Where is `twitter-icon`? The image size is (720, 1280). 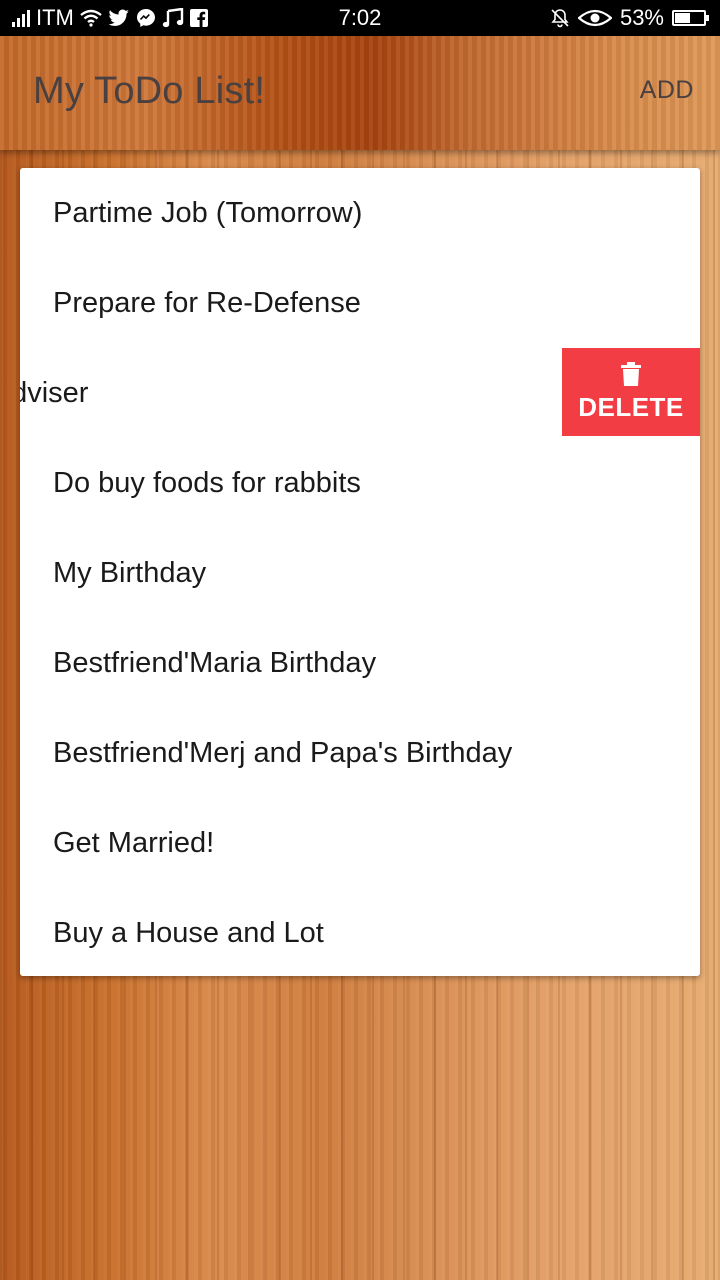 twitter-icon is located at coordinates (118, 17).